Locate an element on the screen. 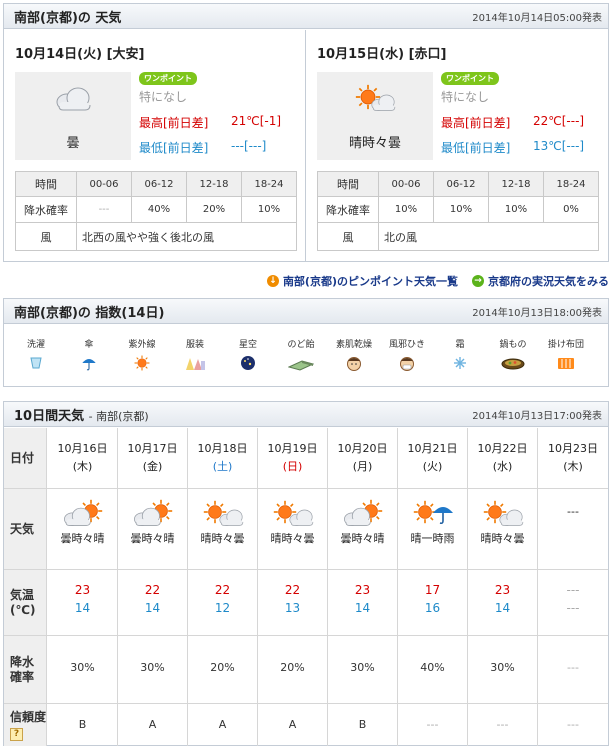 This screenshot has height=748, width=615. day-column-temp: 22 14 is located at coordinates (153, 602).